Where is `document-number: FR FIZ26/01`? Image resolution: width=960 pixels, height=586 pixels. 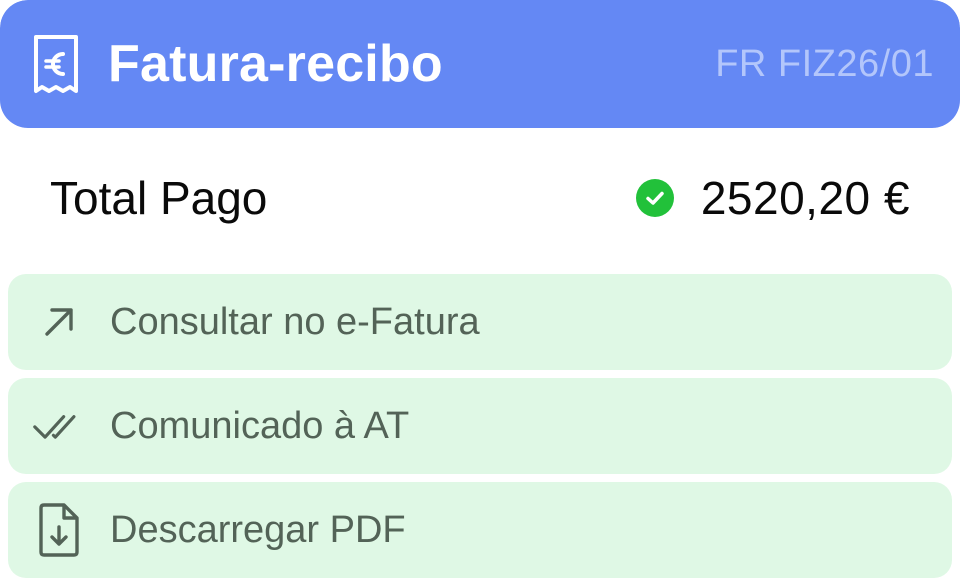 document-number: FR FIZ26/01 is located at coordinates (824, 63).